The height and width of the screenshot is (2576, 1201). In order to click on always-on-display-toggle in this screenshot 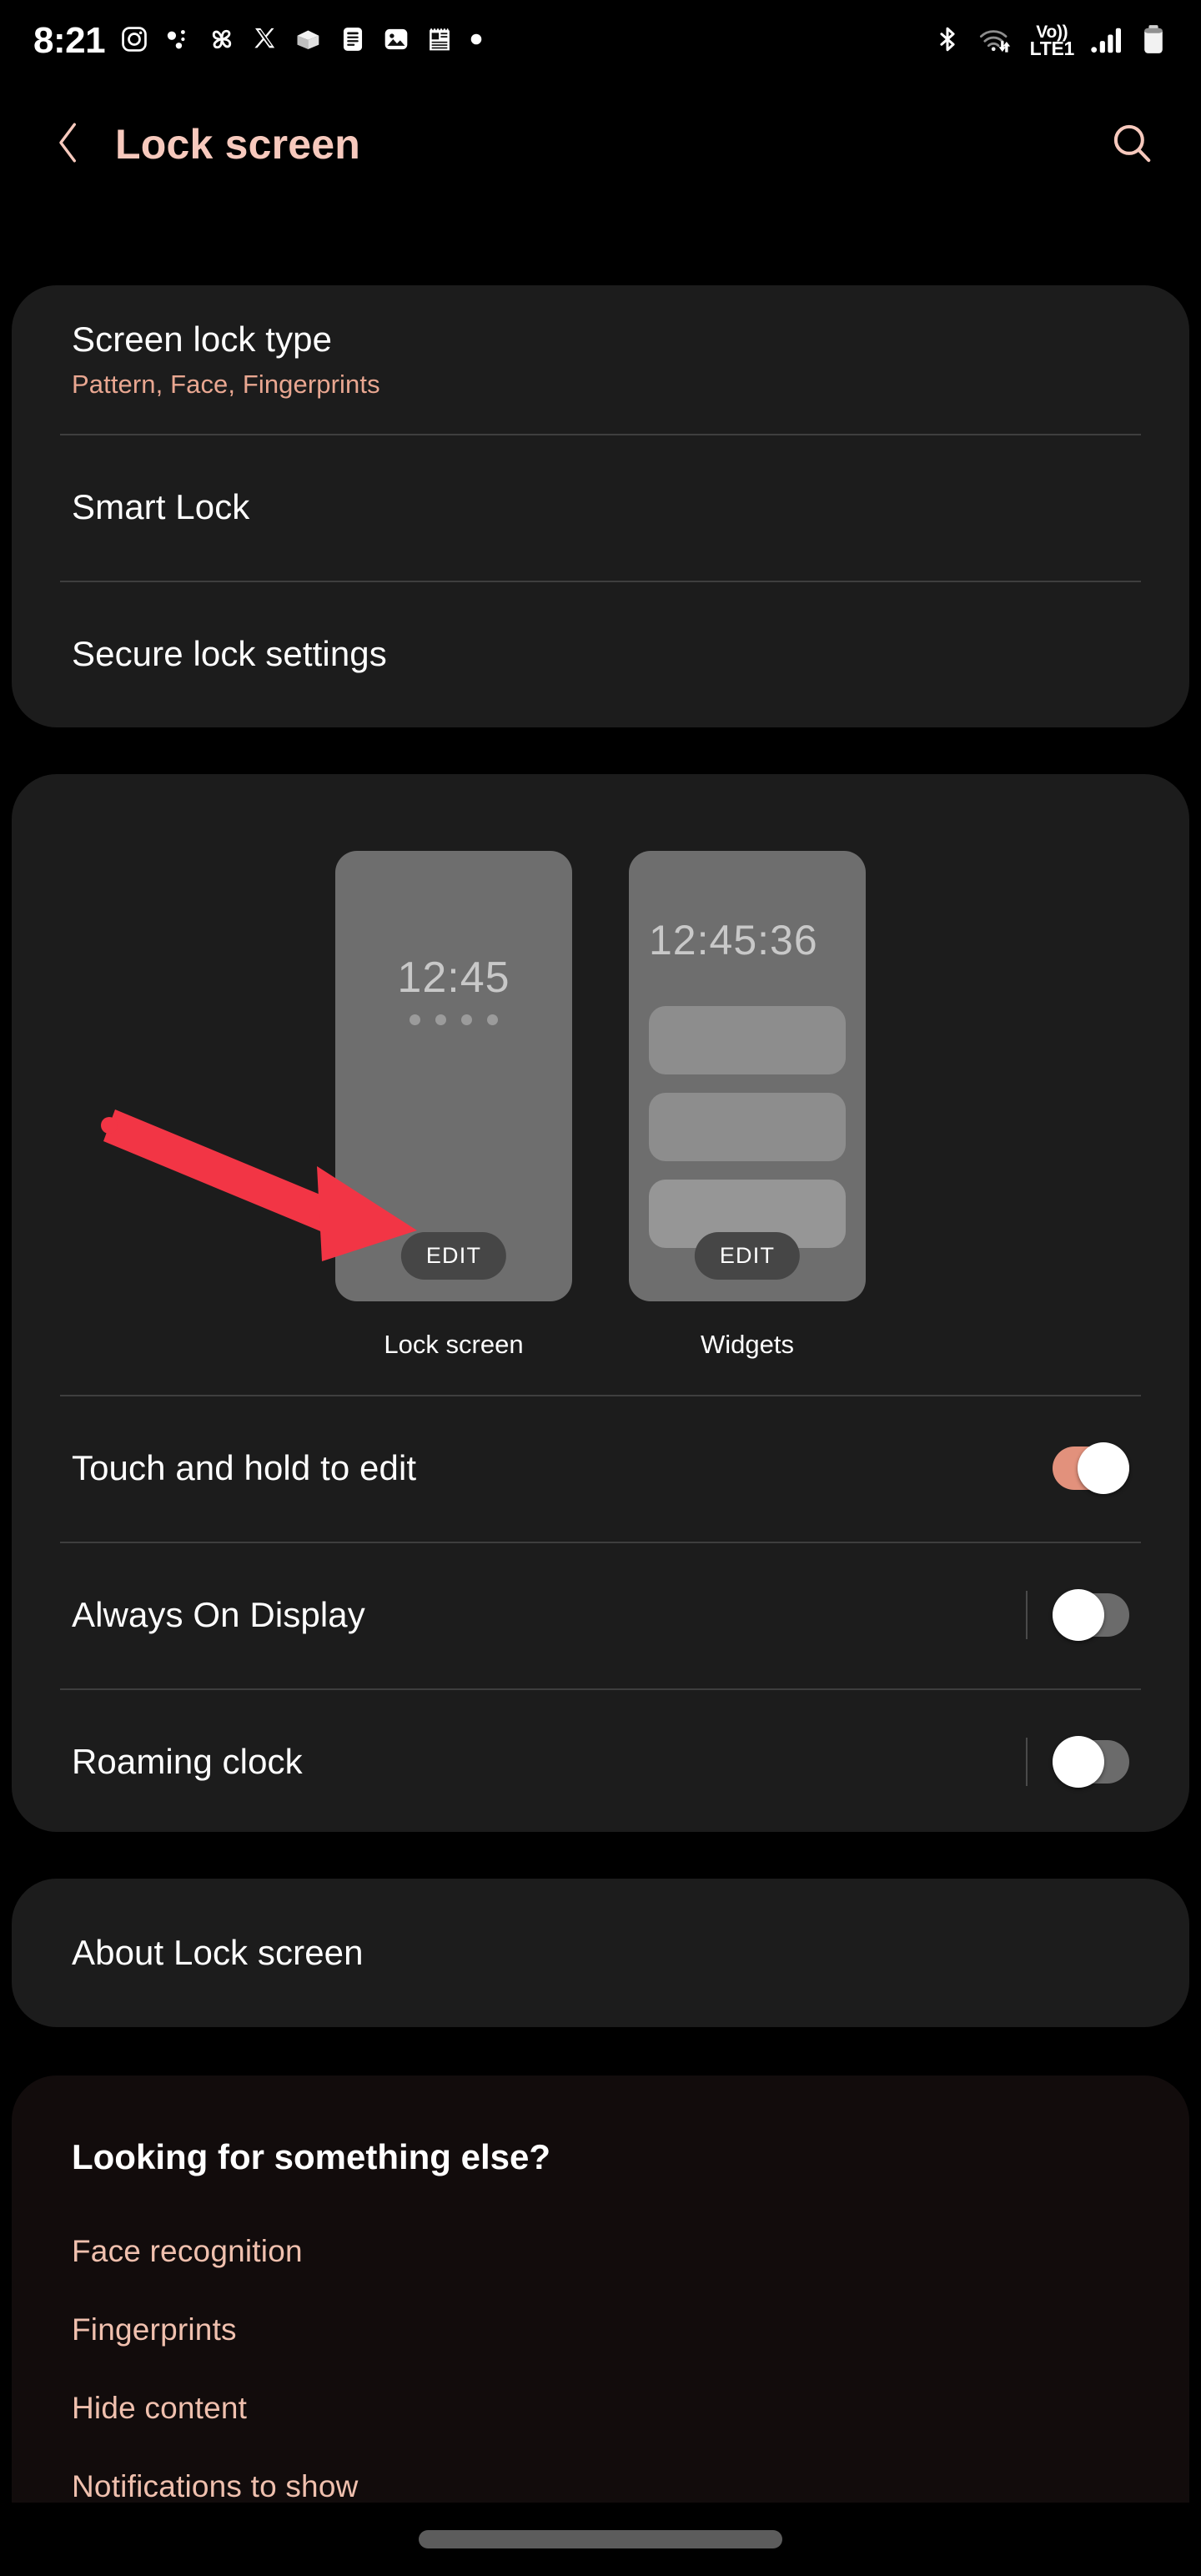, I will do `click(1091, 1615)`.